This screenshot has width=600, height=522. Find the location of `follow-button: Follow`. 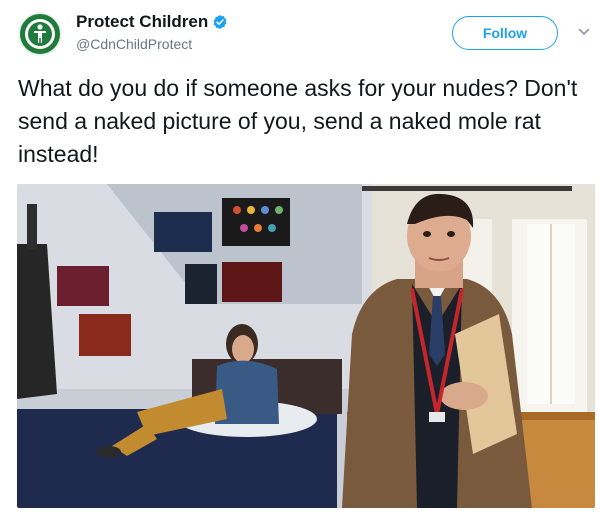

follow-button: Follow is located at coordinates (505, 33).